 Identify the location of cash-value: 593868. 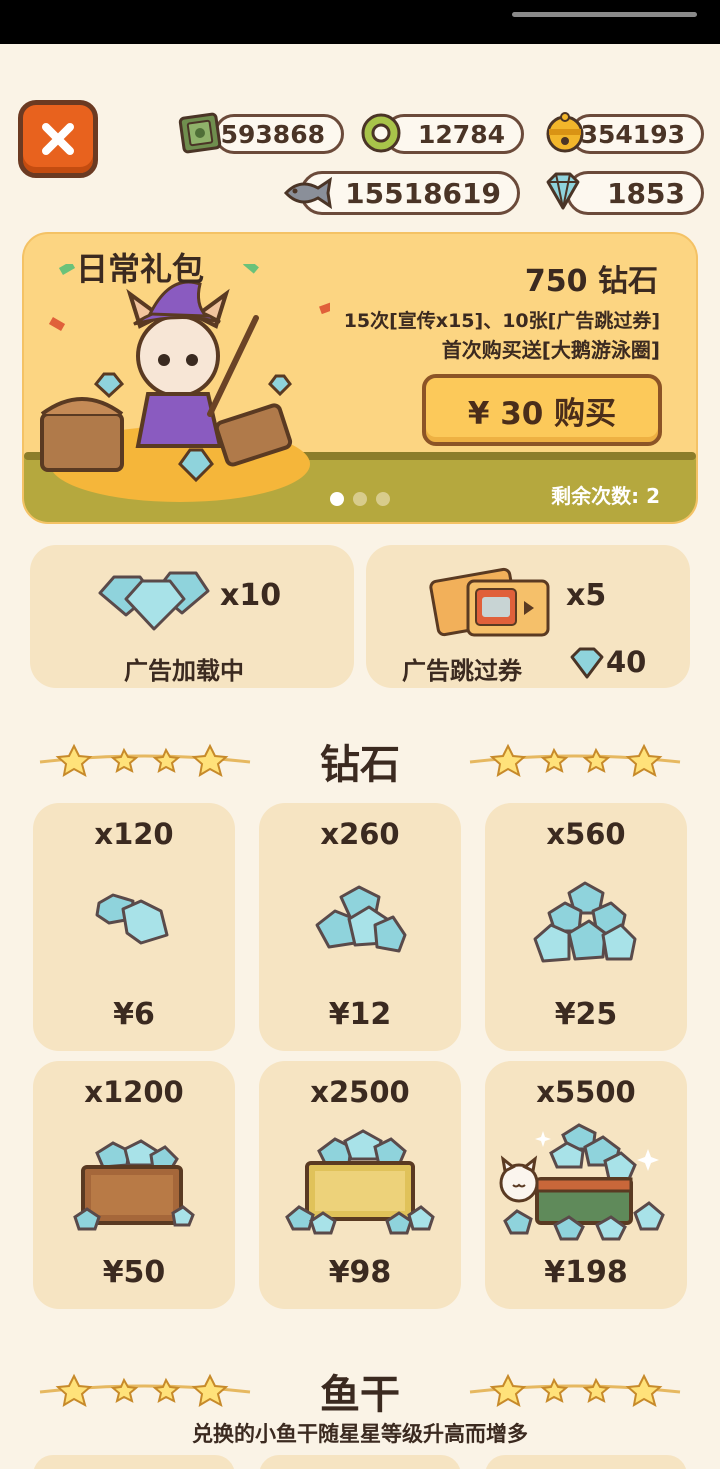
(272, 134).